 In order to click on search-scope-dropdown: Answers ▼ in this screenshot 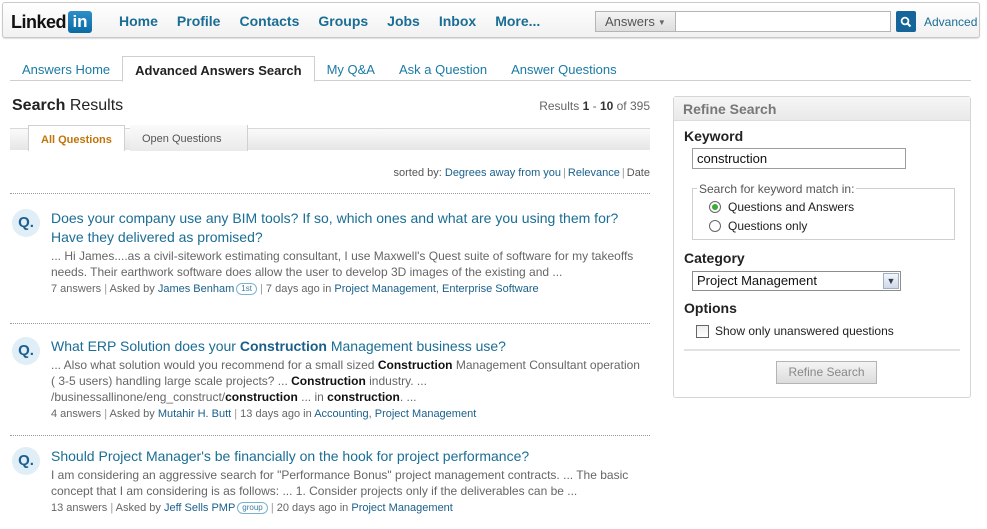, I will do `click(635, 21)`.